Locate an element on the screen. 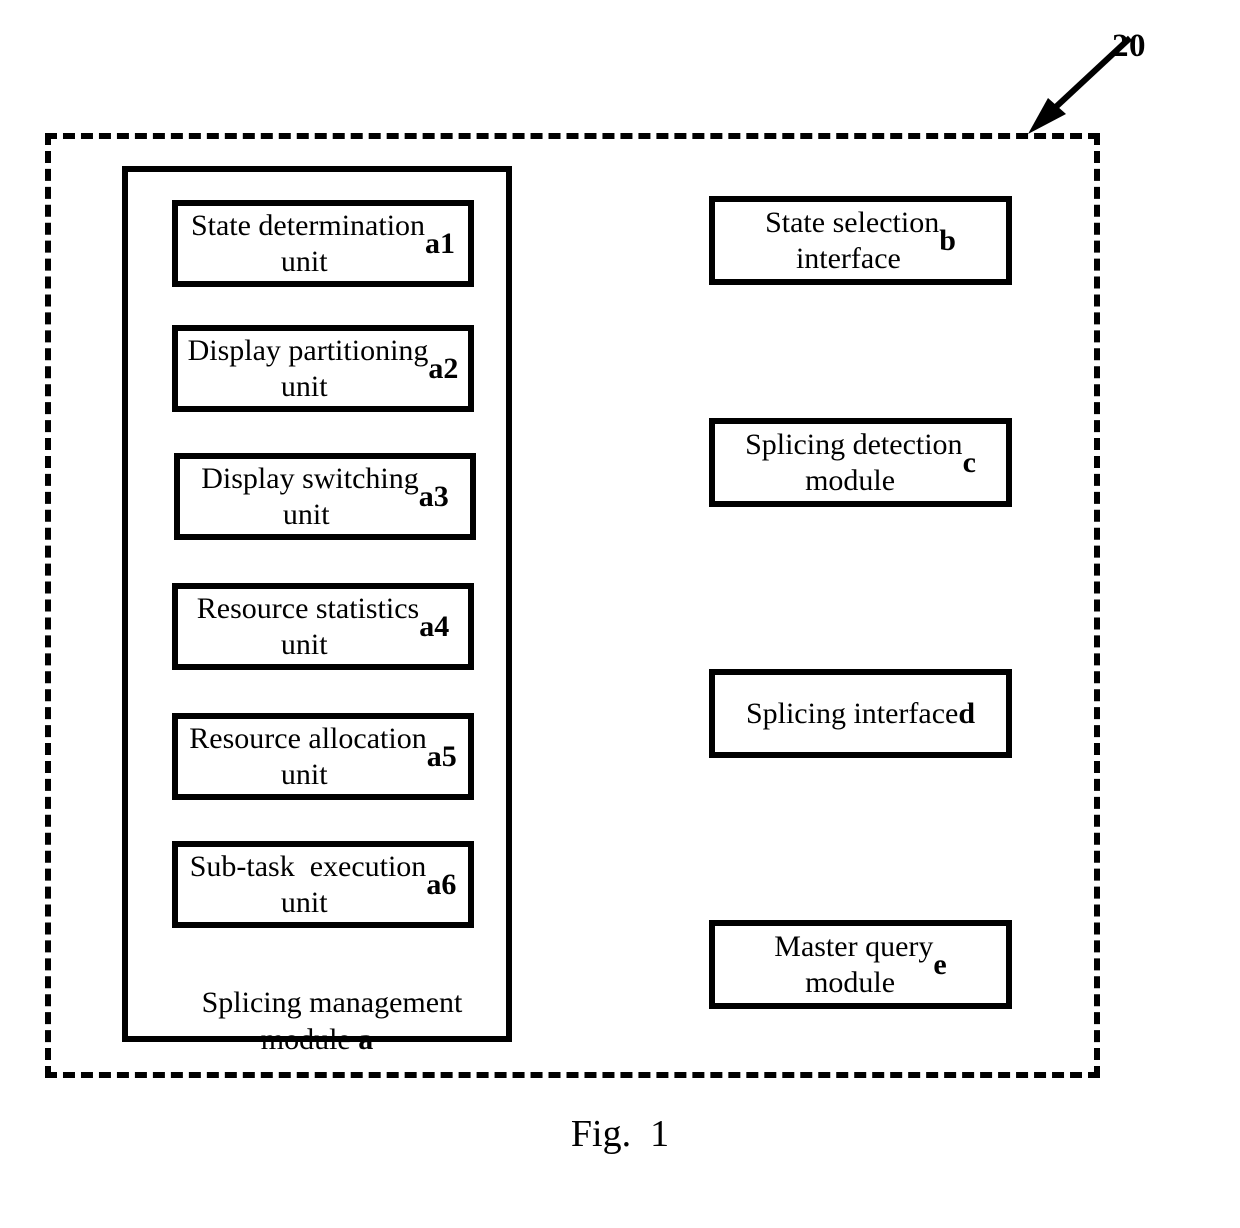  block-state-determination-unit-a1: State determination unit a1 is located at coordinates (323, 243).